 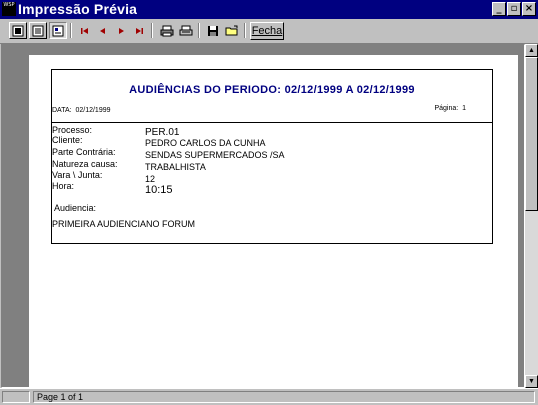 I want to click on toolbar: Fecha, so click(x=269, y=31).